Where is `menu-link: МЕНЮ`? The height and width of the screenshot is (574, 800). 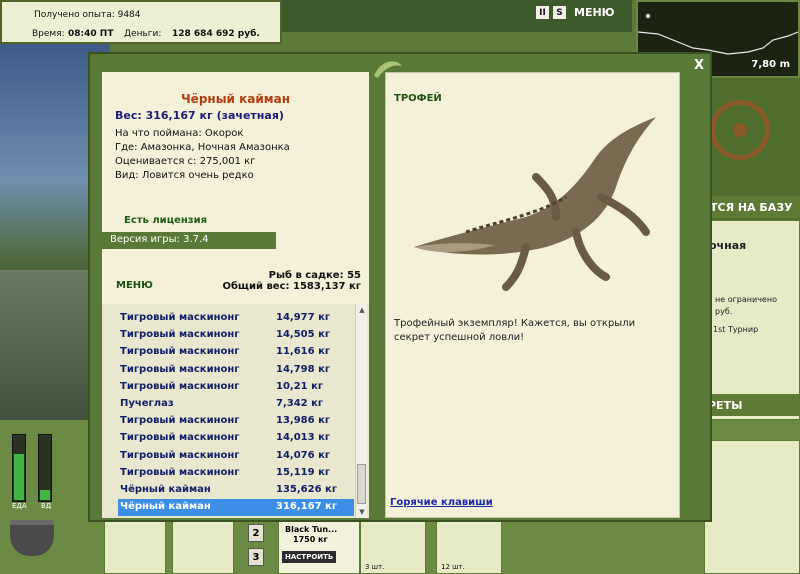 menu-link: МЕНЮ is located at coordinates (134, 285).